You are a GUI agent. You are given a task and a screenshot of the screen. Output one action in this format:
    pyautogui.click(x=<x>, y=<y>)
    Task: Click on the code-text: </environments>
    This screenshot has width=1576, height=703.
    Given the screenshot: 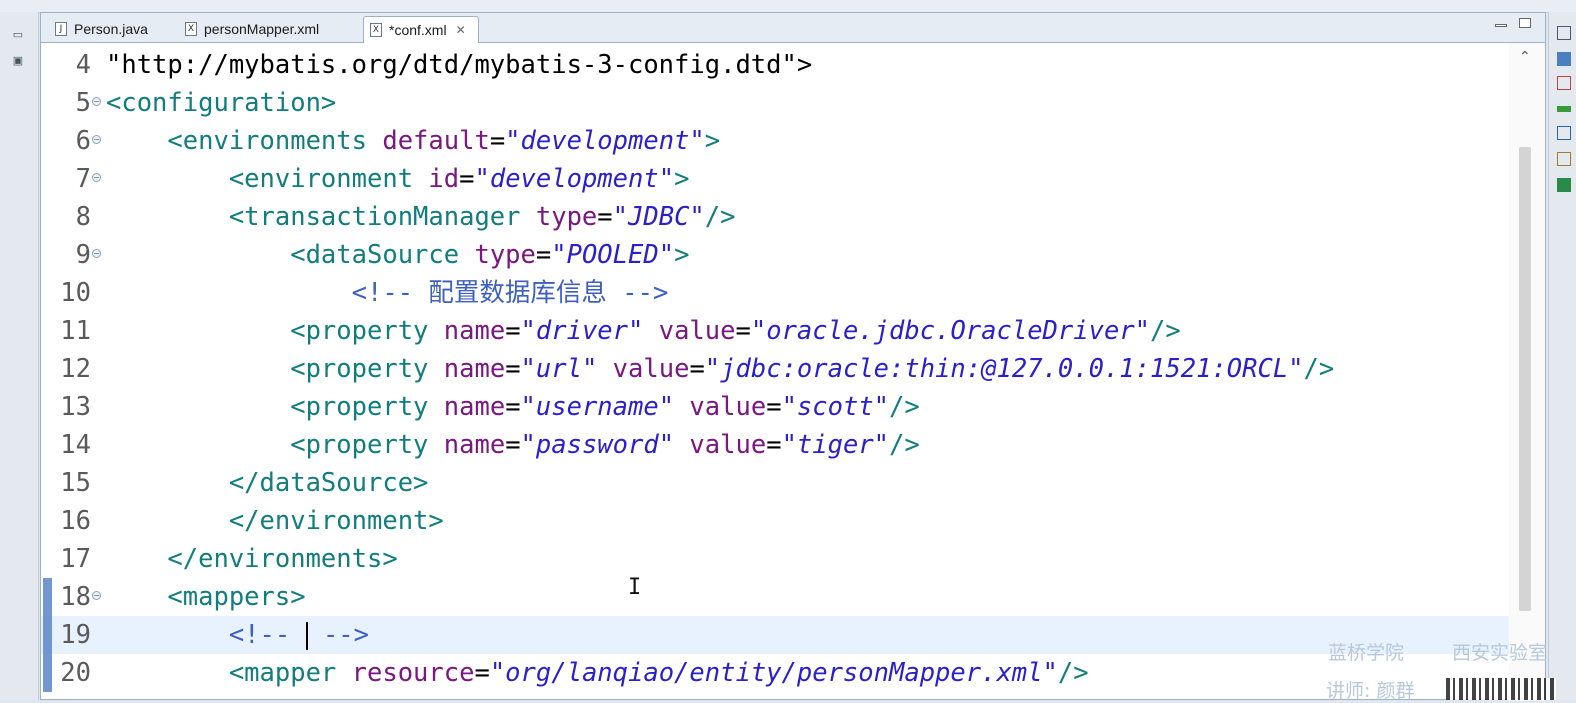 What is the action you would take?
    pyautogui.click(x=251, y=559)
    